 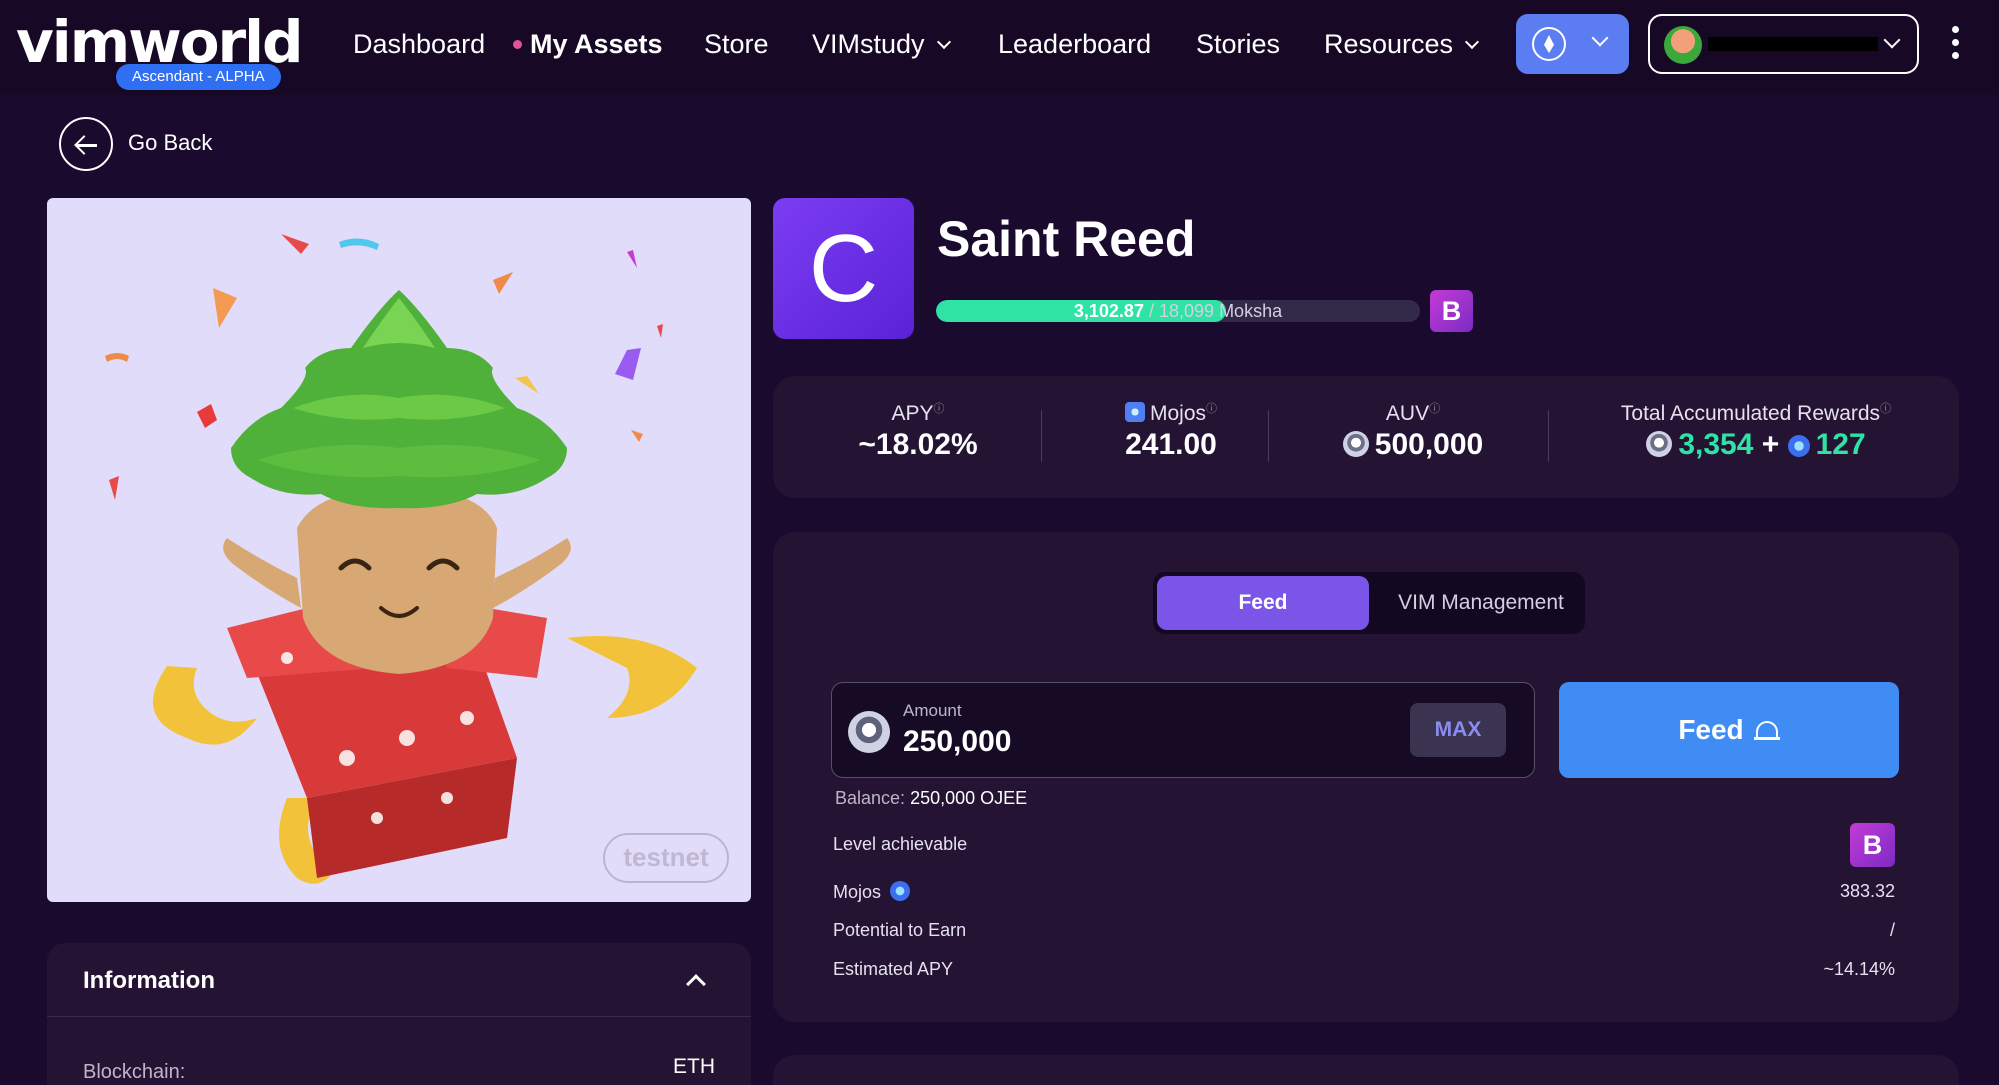 What do you see at coordinates (1859, 969) in the screenshot?
I see `estimated-apy-value: ~14.14%` at bounding box center [1859, 969].